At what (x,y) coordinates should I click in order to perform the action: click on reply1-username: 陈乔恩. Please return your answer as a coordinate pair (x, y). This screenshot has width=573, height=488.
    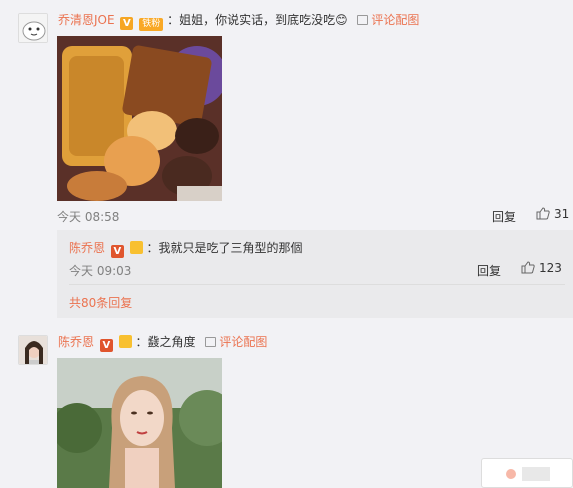
    Looking at the image, I should click on (87, 248).